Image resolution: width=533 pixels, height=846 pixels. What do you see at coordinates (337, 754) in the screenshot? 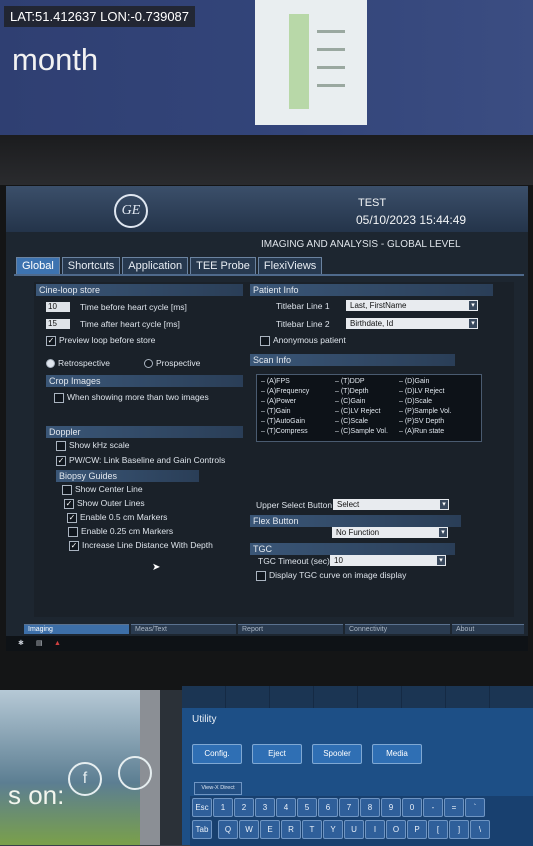
I see `spooler-button: Spooler` at bounding box center [337, 754].